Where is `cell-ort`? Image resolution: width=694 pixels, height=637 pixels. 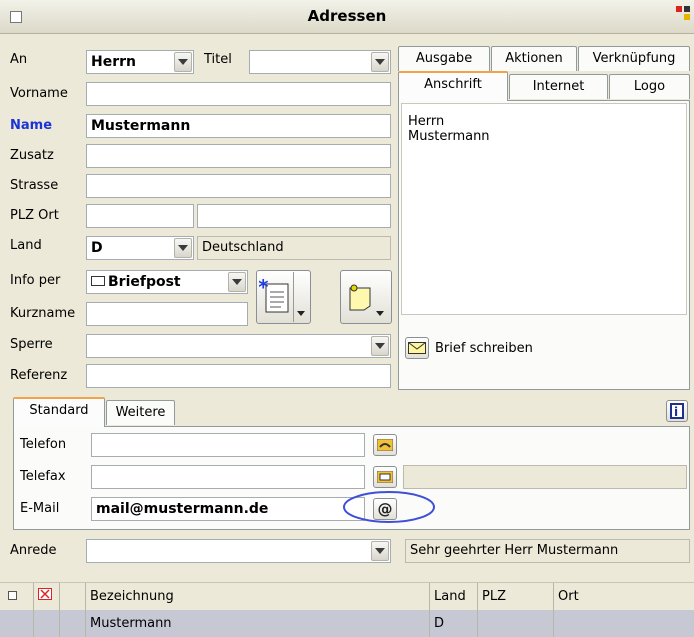 cell-ort is located at coordinates (624, 623).